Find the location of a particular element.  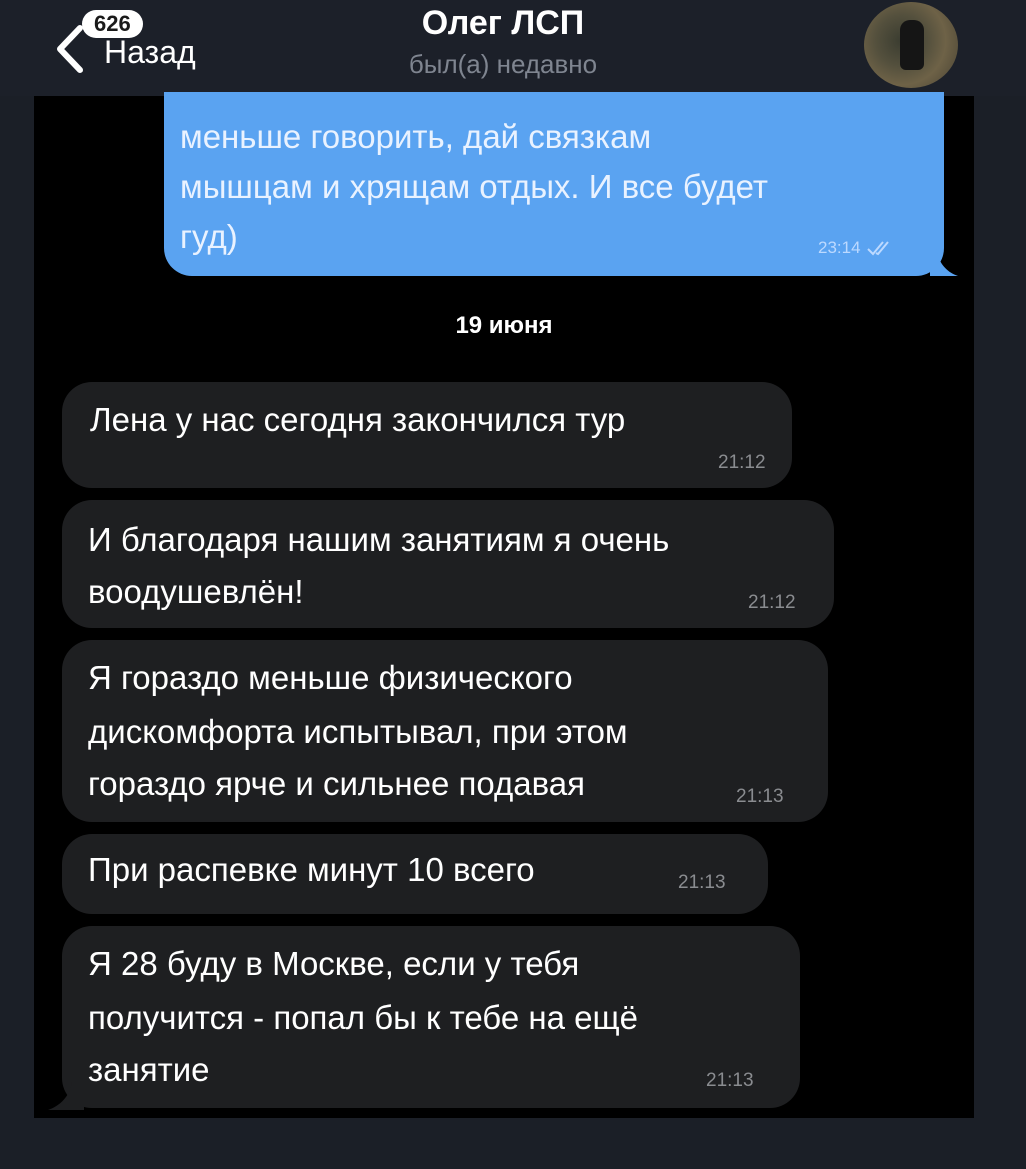

message-text: занятие is located at coordinates (149, 1069).